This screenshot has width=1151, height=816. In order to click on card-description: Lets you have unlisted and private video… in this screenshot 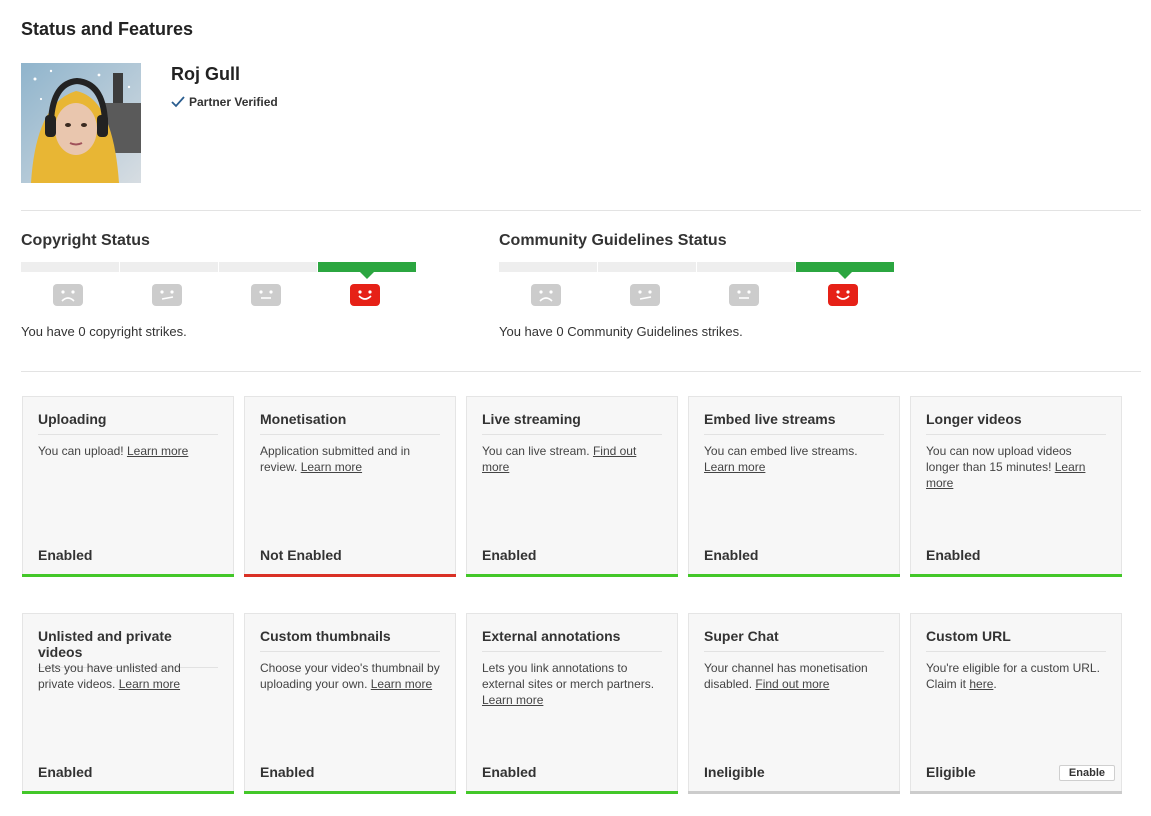, I will do `click(109, 676)`.